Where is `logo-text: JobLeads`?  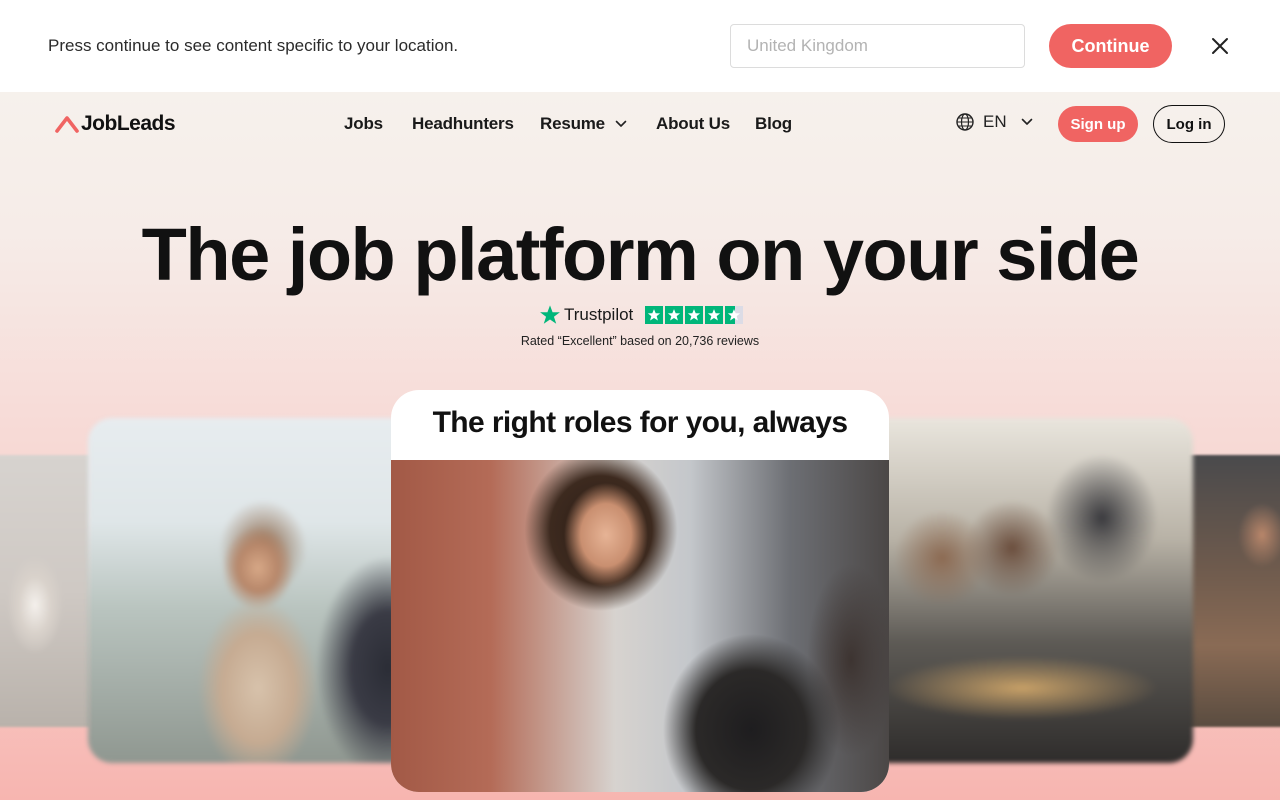
logo-text: JobLeads is located at coordinates (128, 123).